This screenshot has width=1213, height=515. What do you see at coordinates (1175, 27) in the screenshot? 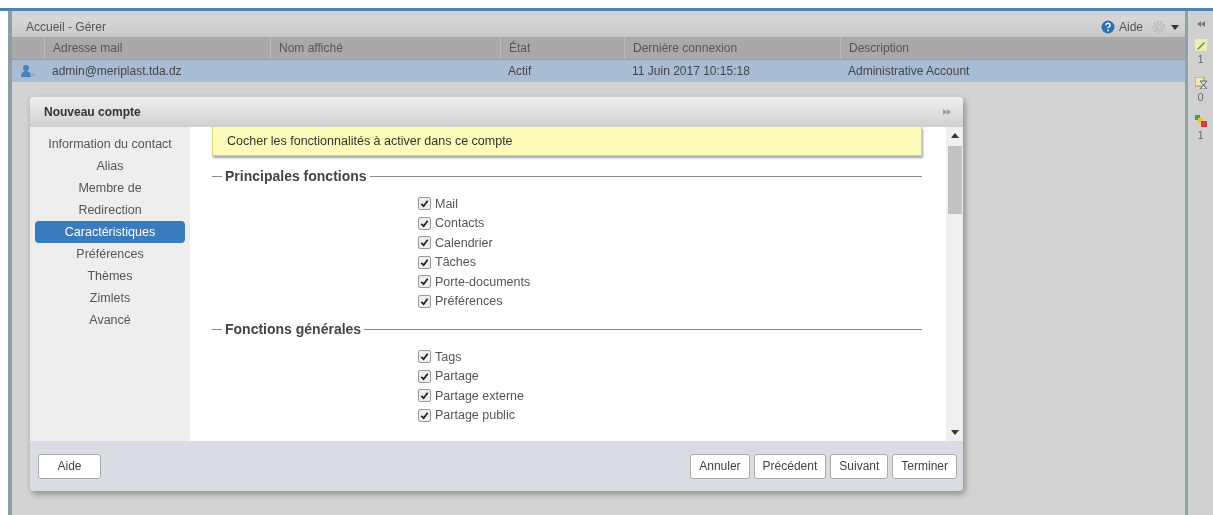
I see `caret-icon` at bounding box center [1175, 27].